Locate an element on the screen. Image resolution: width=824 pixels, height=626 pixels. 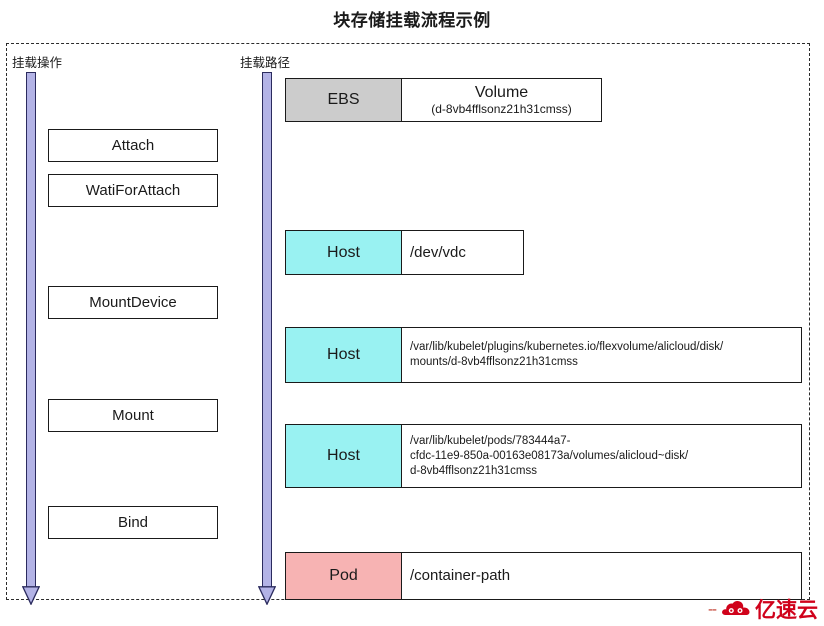
path-line-1: /var/lib/kubelet/pods/783444a7- is located at coordinates (490, 440).